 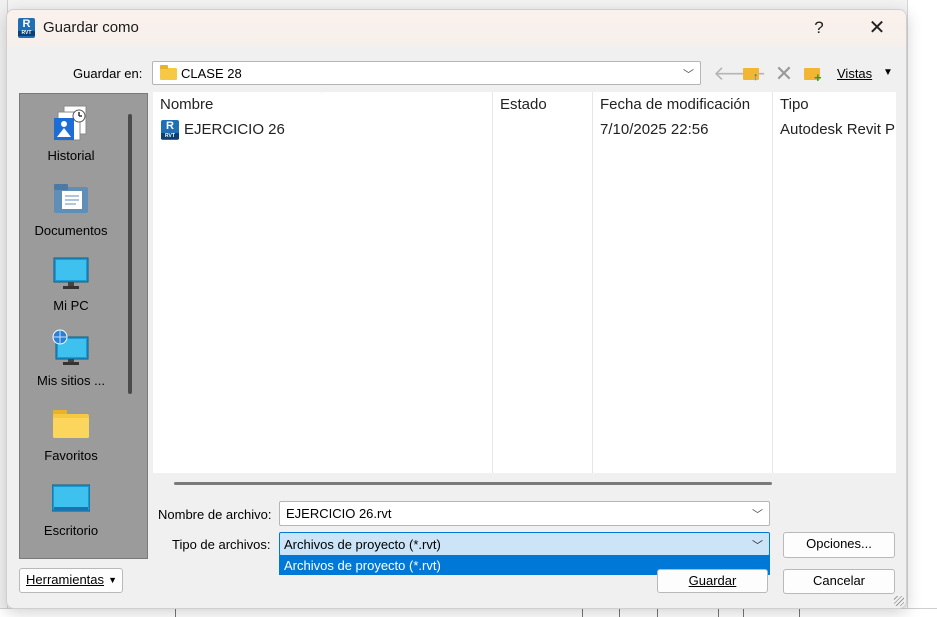 I want to click on resize-grip-icon, so click(x=899, y=601).